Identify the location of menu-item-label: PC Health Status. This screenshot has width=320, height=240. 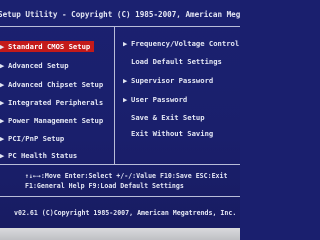
(43, 155).